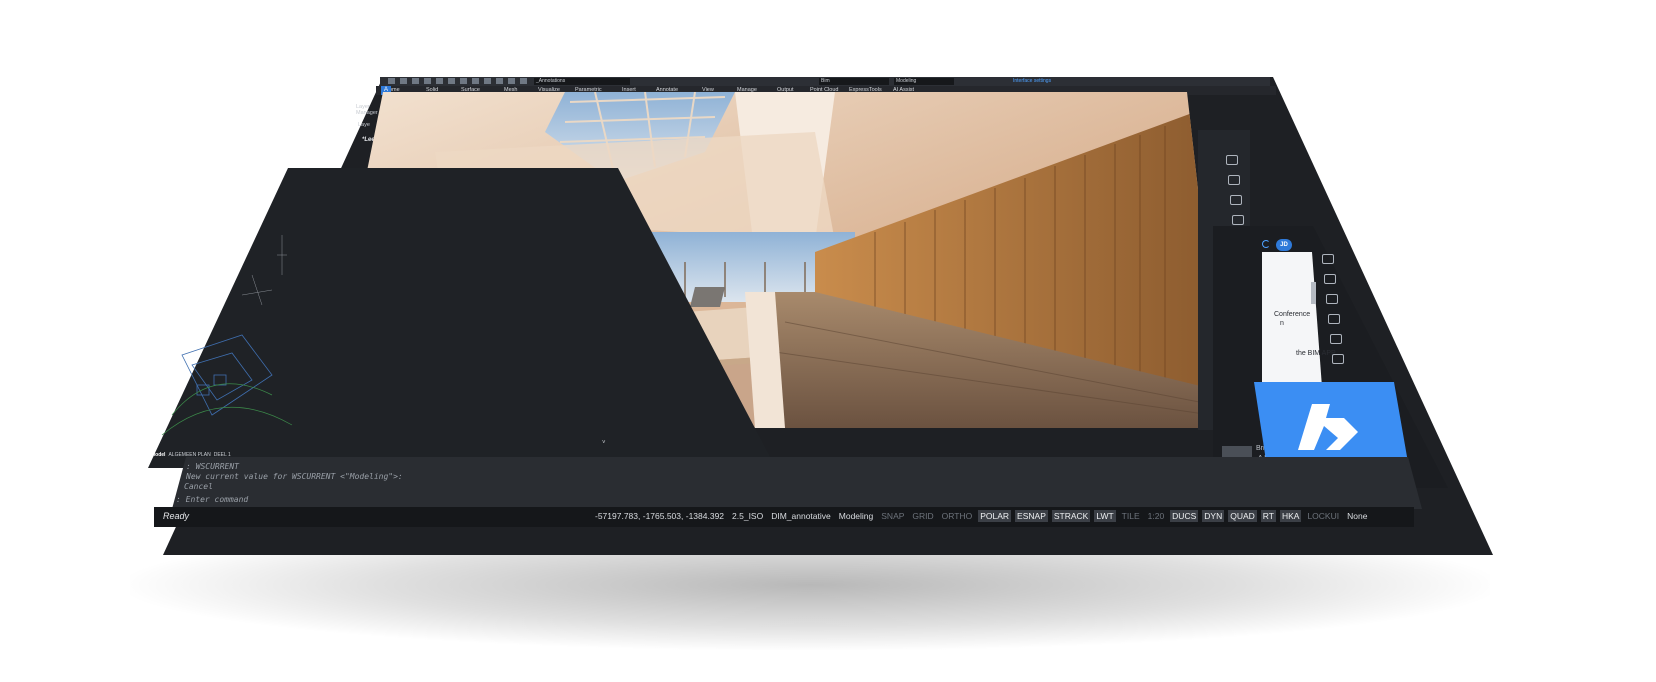 This screenshot has width=1656, height=682. I want to click on gem-icon, so click(1332, 299).